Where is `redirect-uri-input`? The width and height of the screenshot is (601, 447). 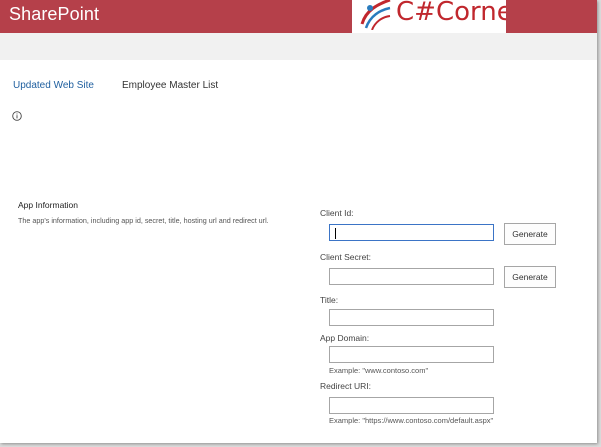 redirect-uri-input is located at coordinates (411, 405).